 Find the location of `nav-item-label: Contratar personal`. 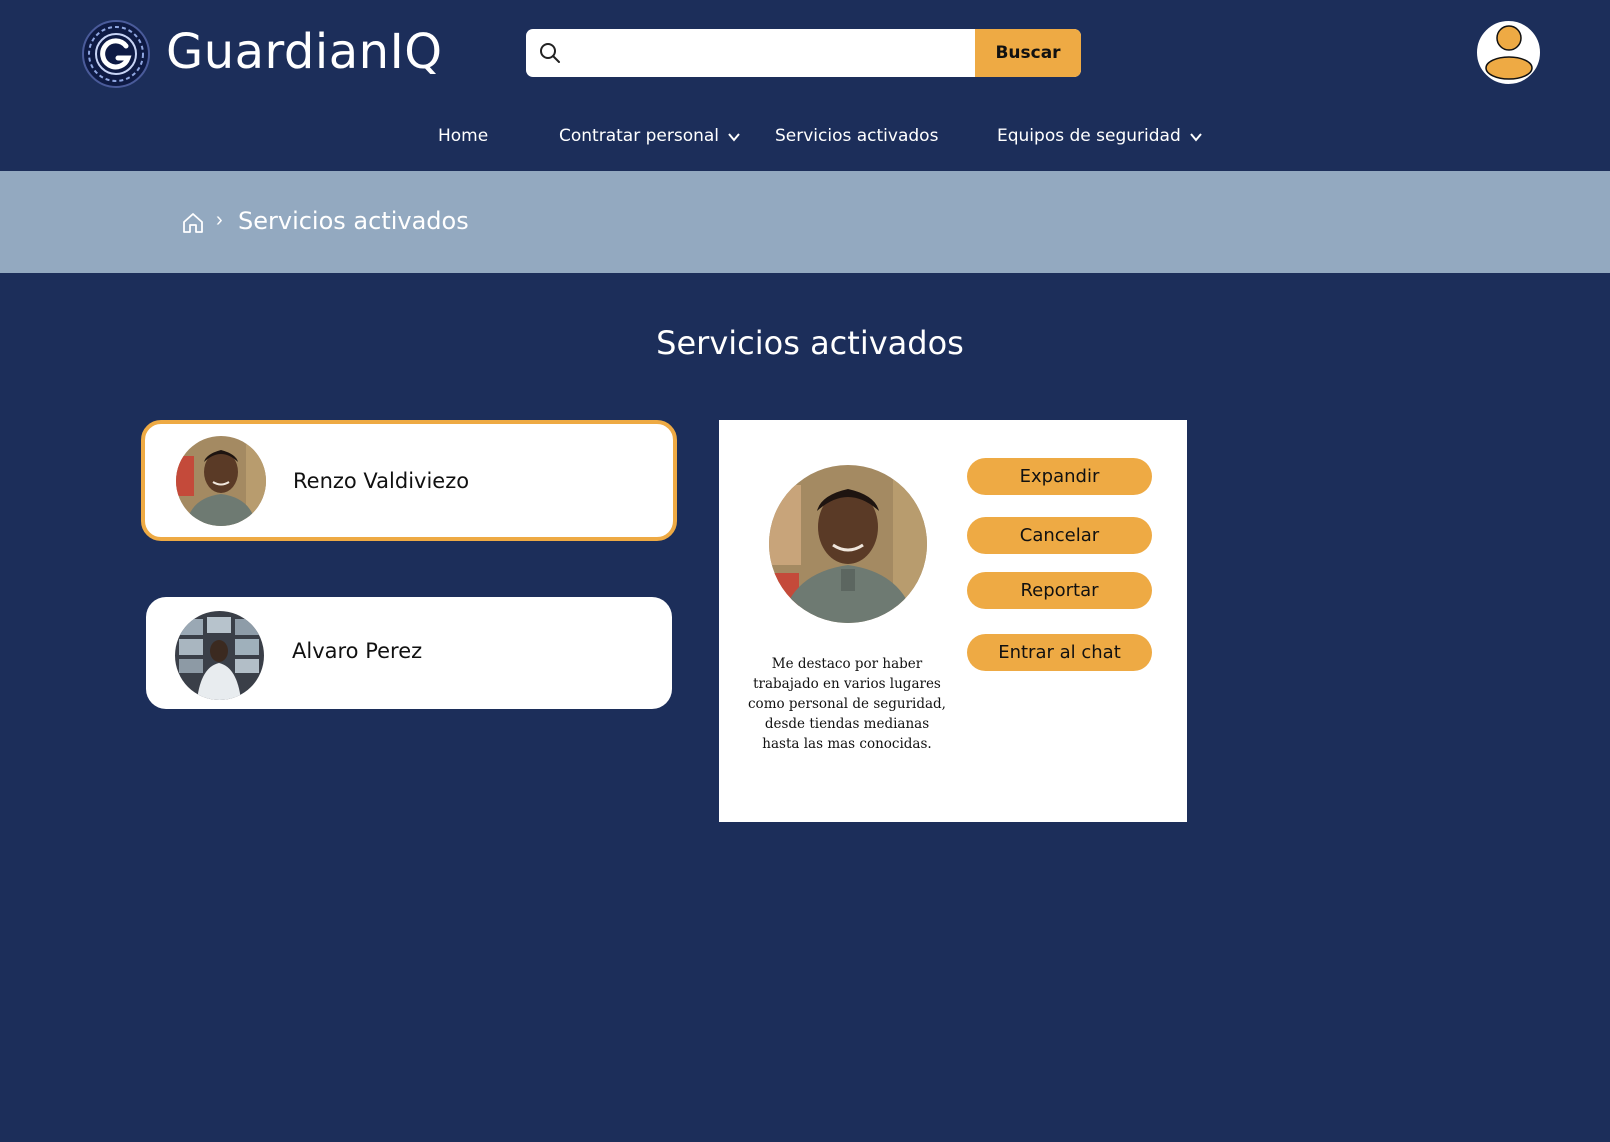

nav-item-label: Contratar personal is located at coordinates (639, 136).